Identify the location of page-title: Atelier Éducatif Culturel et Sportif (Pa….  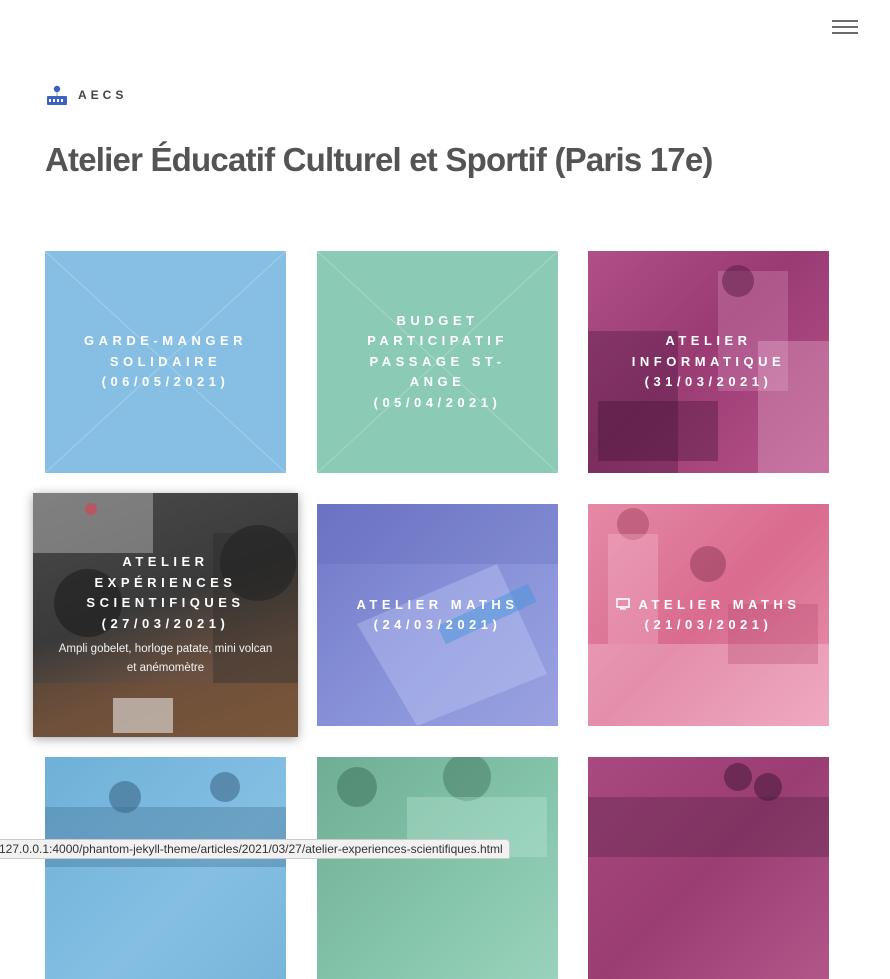
(379, 159).